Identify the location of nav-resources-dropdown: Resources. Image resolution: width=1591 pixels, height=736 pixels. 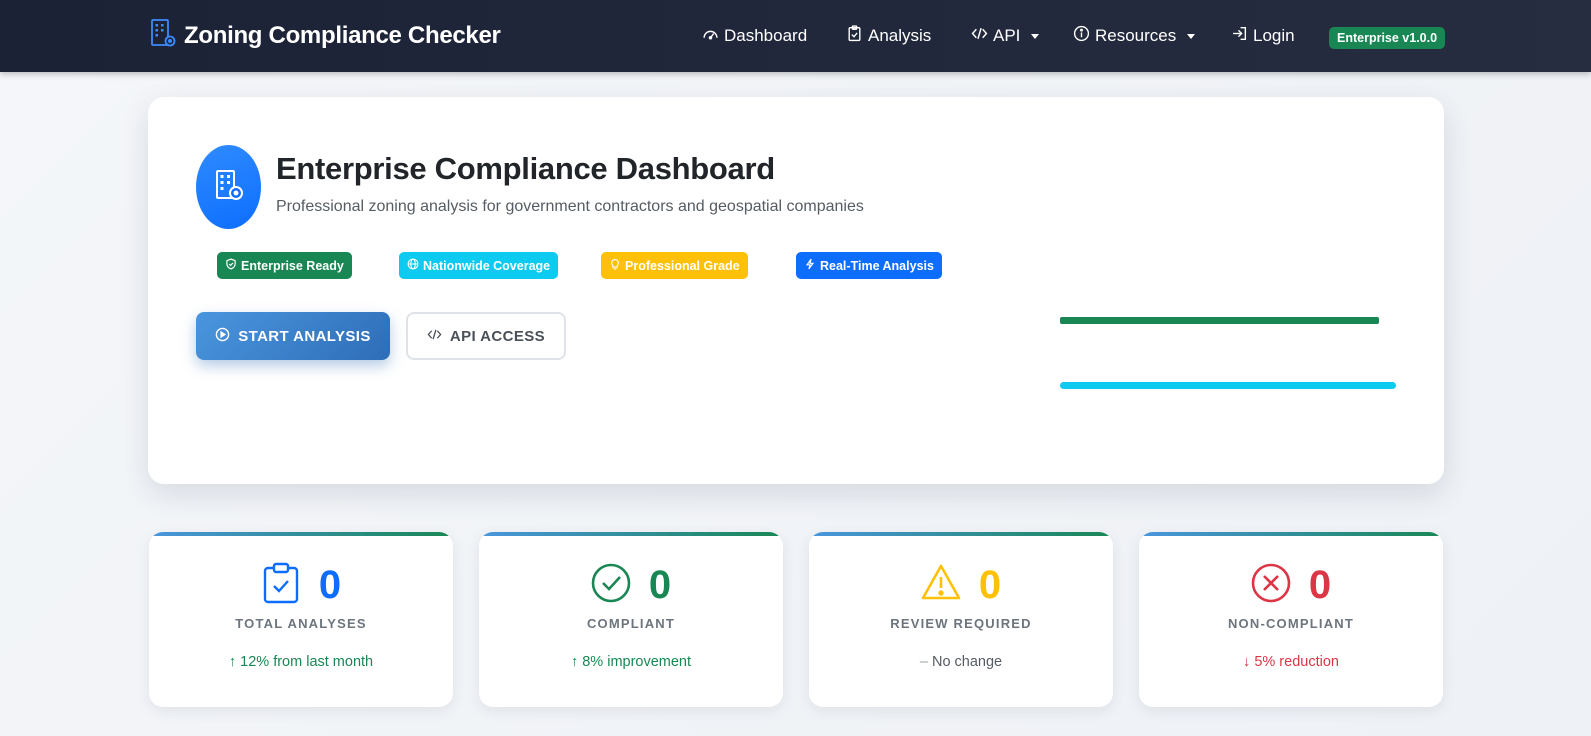
(1134, 36).